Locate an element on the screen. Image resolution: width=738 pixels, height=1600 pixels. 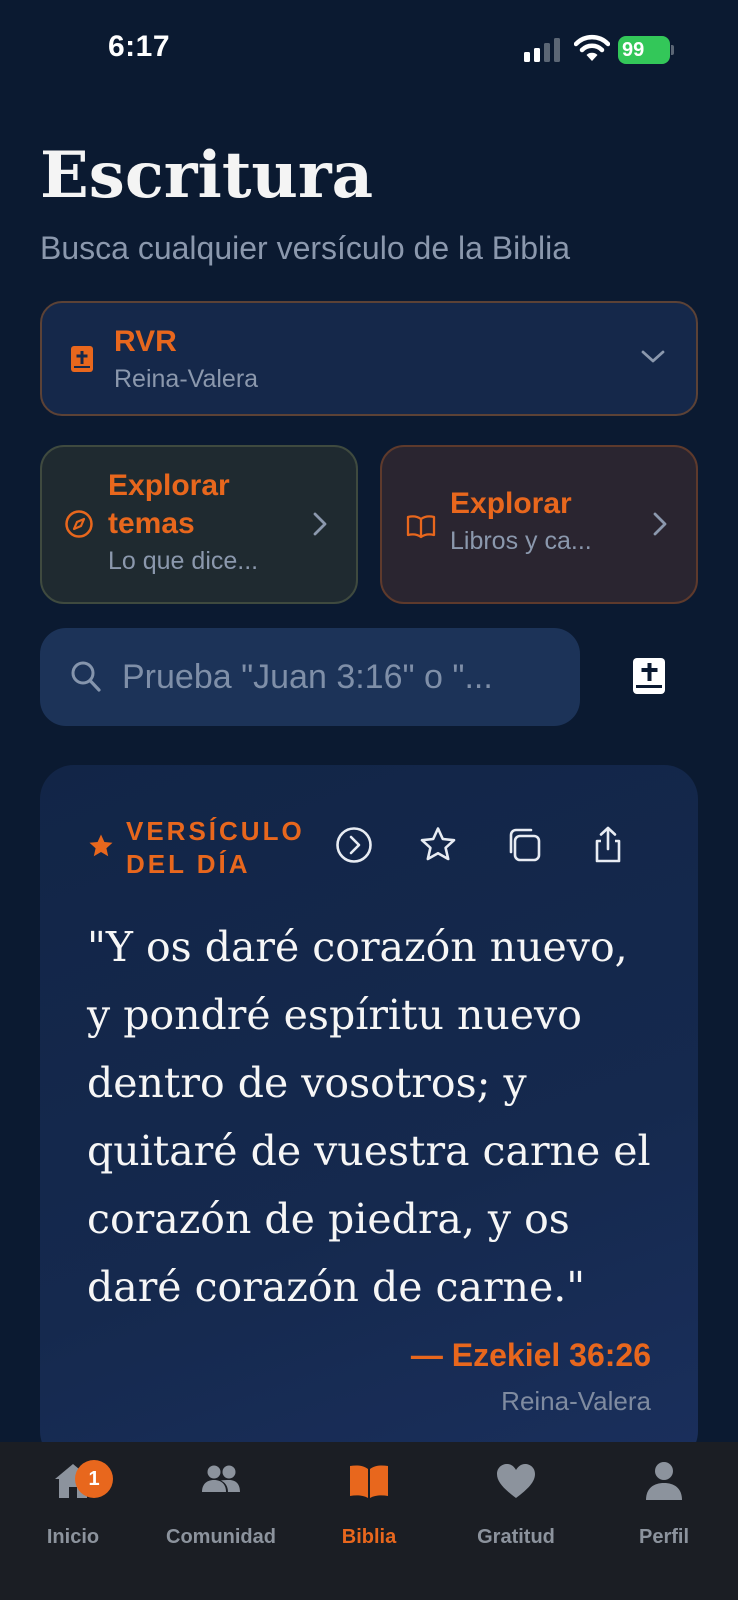
version-code: RVR is located at coordinates (145, 341).